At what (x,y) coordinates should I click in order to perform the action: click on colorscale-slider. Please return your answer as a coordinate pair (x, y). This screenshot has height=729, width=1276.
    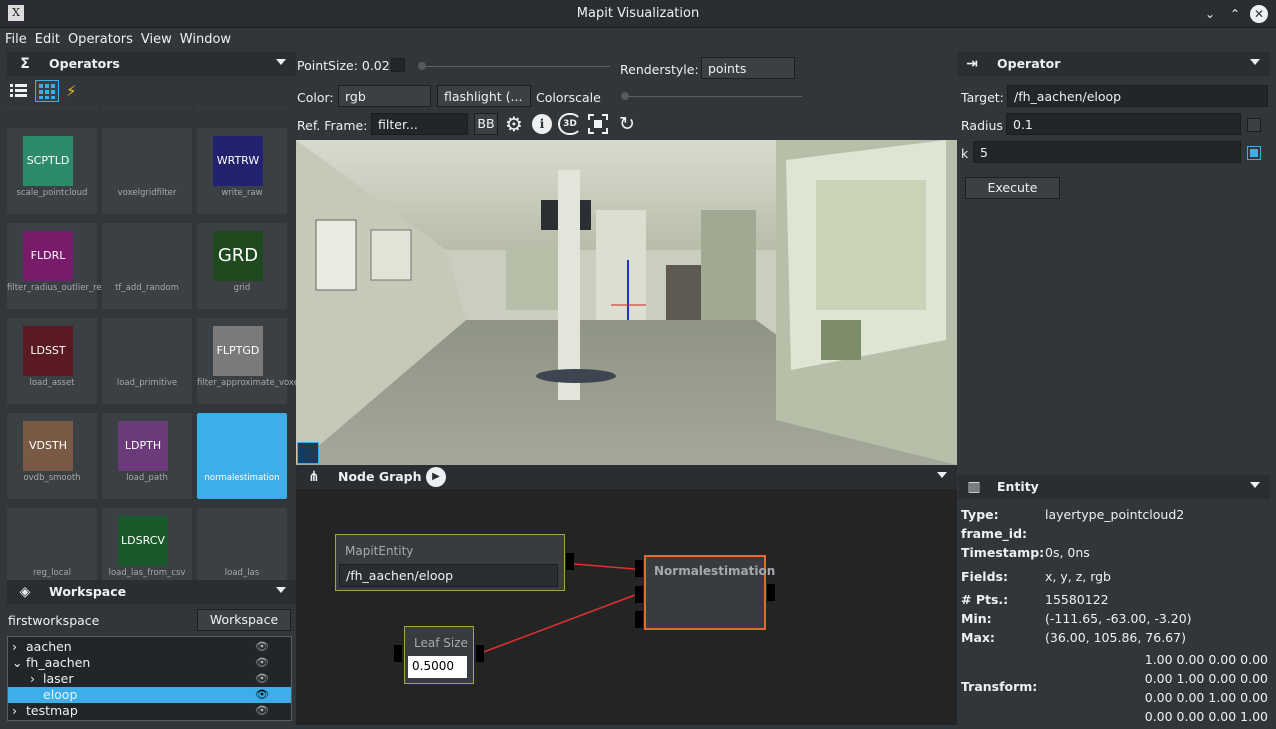
    Looking at the image, I should click on (712, 96).